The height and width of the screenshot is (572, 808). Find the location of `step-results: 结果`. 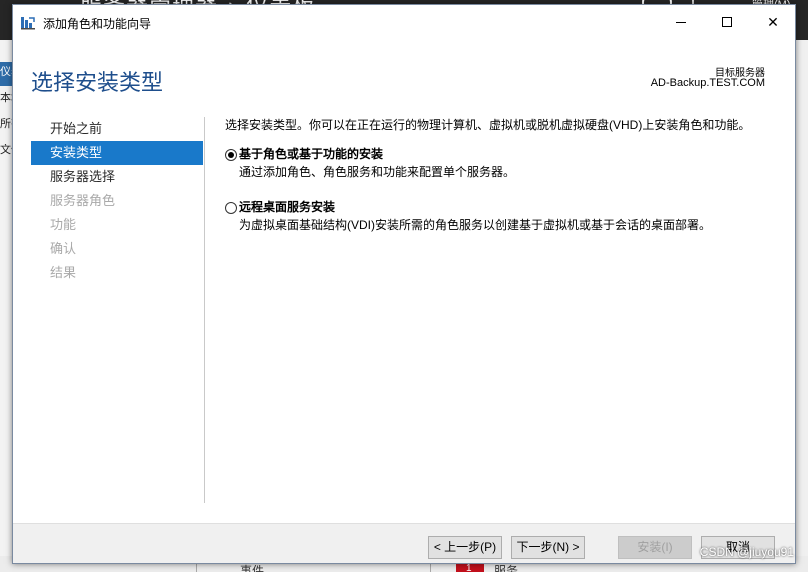

step-results: 结果 is located at coordinates (63, 272).